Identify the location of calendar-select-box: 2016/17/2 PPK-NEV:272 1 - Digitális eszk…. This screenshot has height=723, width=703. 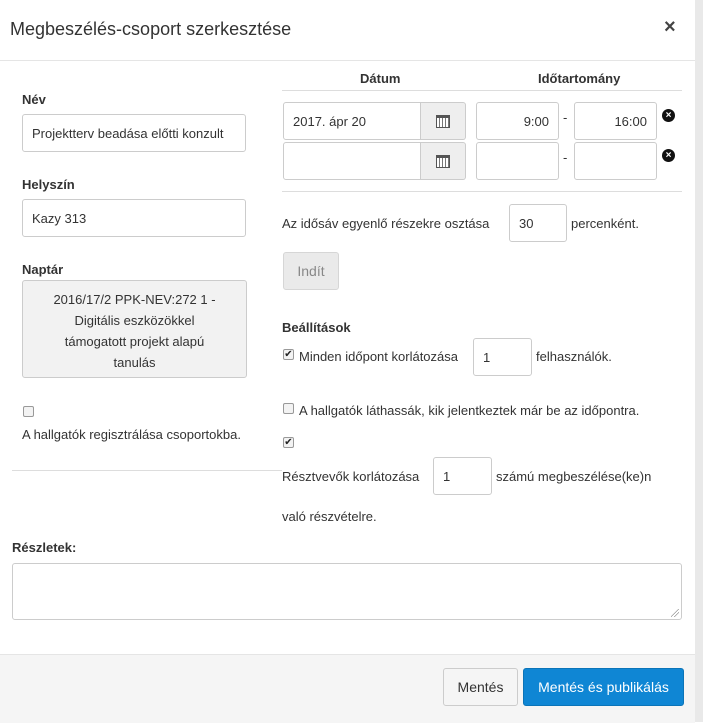
(134, 329).